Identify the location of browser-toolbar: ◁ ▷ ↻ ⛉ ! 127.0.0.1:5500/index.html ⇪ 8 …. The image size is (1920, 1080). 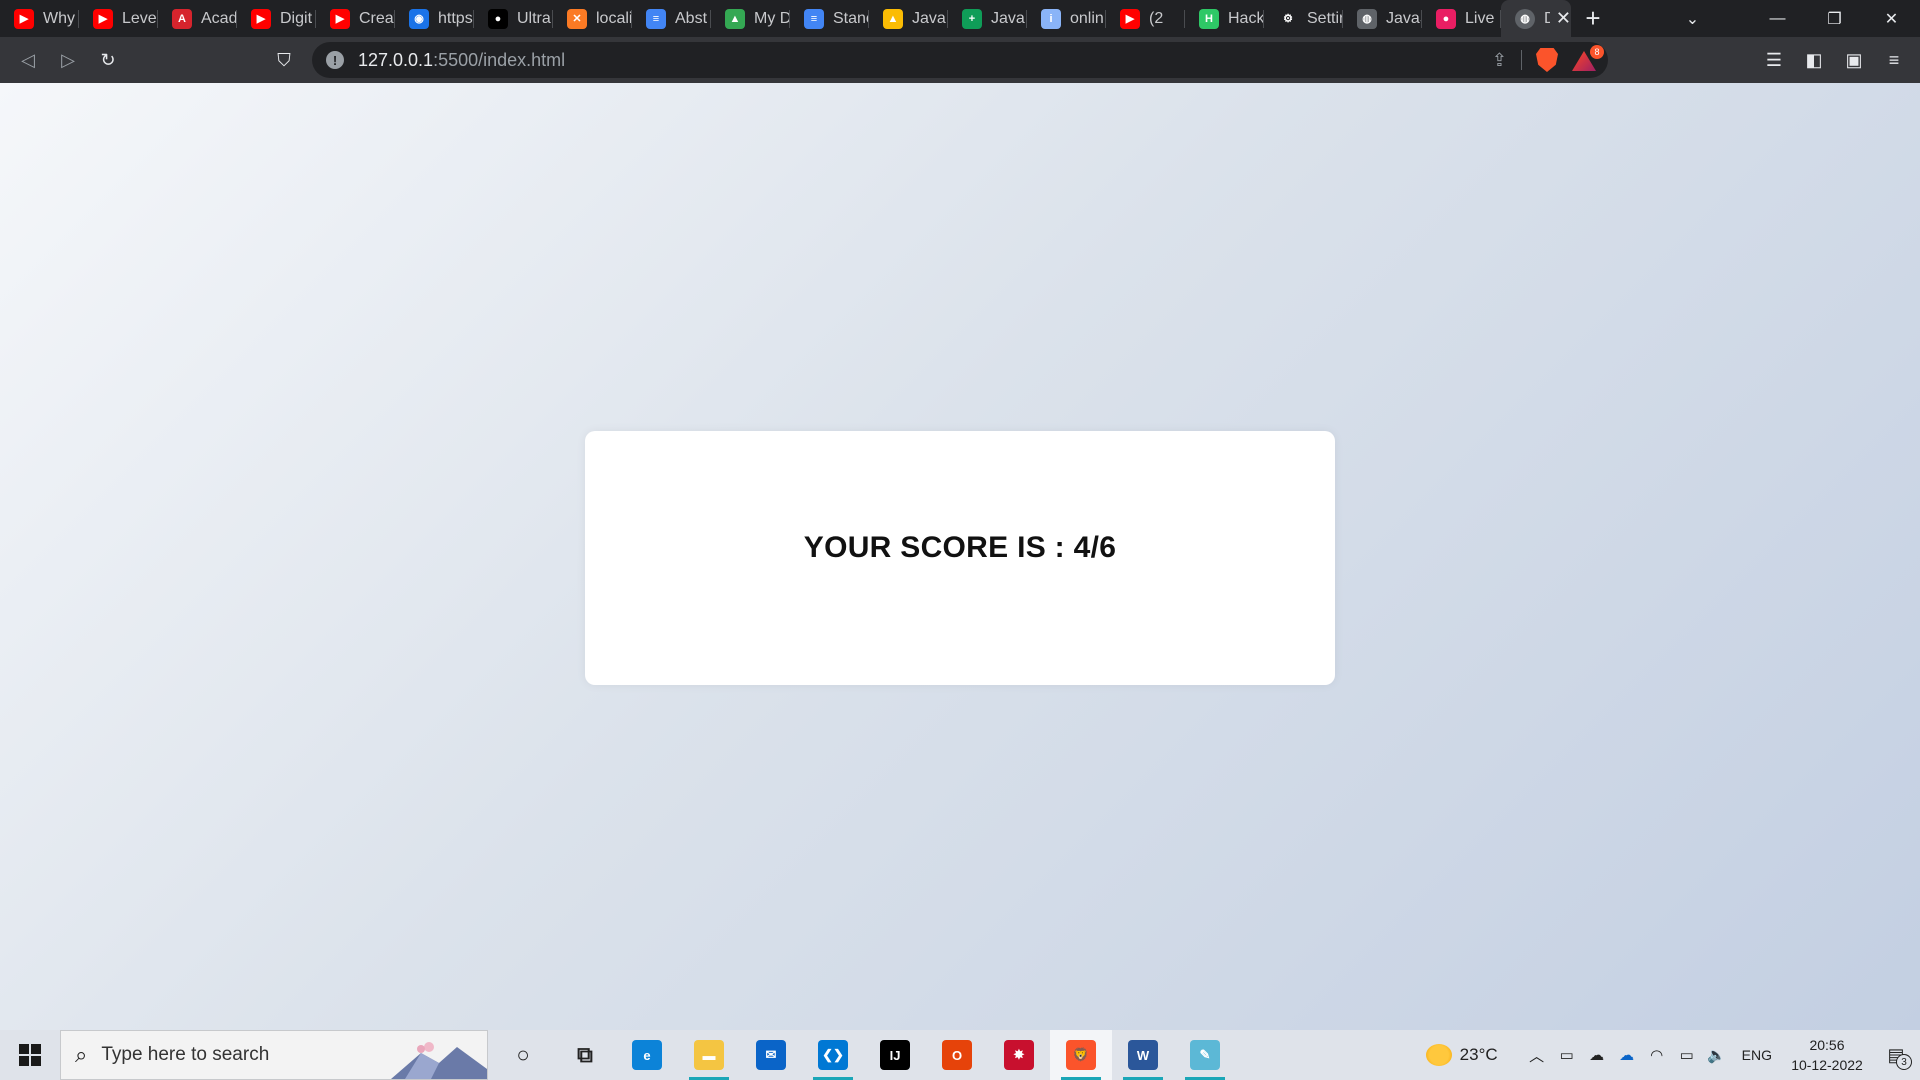
(960, 60).